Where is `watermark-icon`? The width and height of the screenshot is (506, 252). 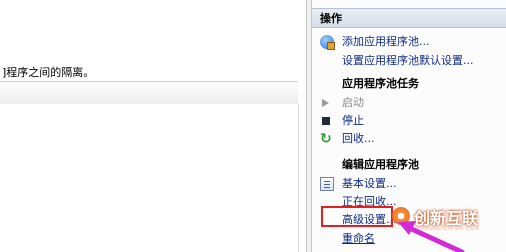 watermark-icon is located at coordinates (401, 216).